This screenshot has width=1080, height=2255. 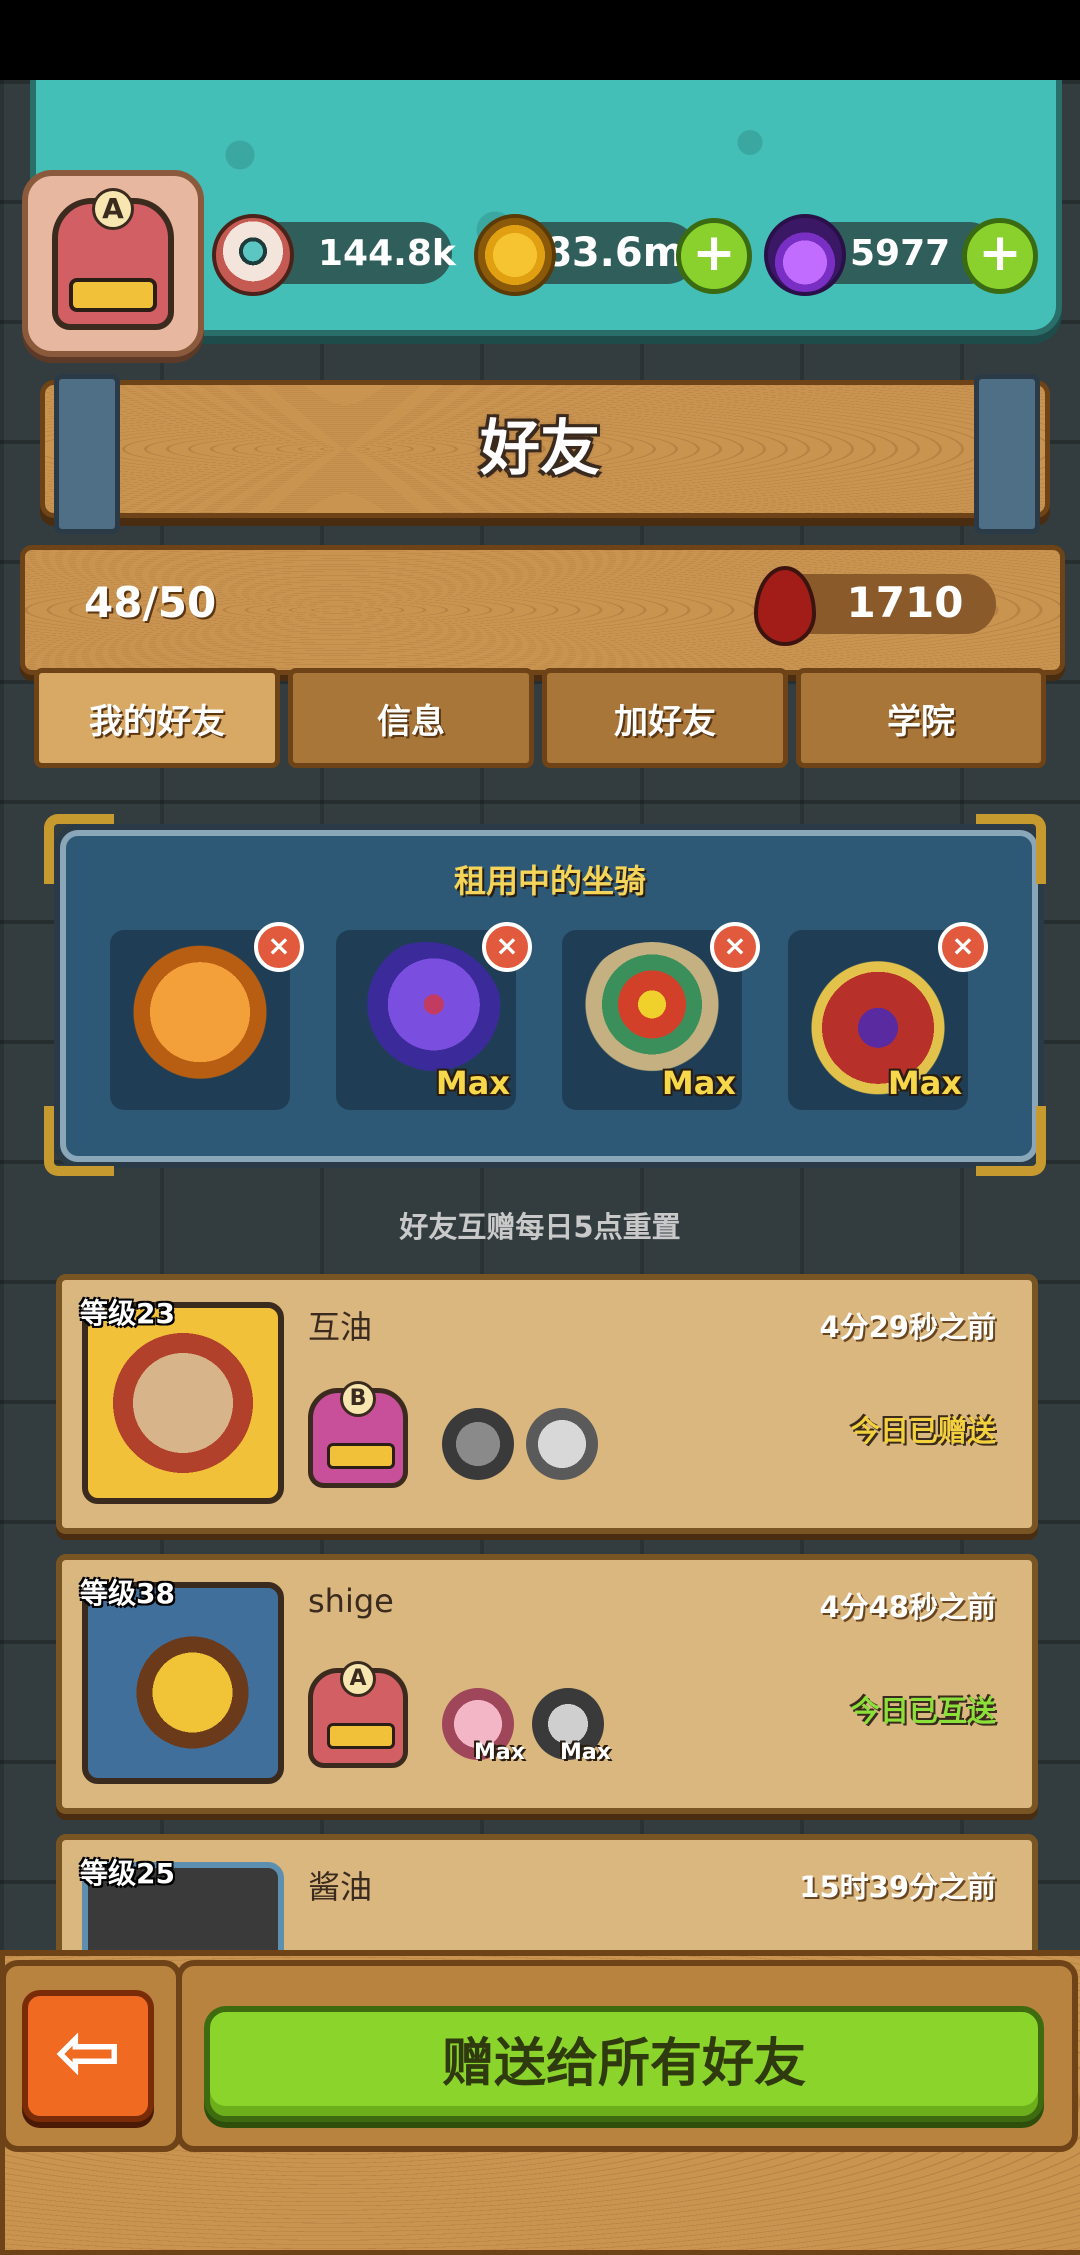 What do you see at coordinates (113, 258) in the screenshot?
I see `rank-badge-icon: A` at bounding box center [113, 258].